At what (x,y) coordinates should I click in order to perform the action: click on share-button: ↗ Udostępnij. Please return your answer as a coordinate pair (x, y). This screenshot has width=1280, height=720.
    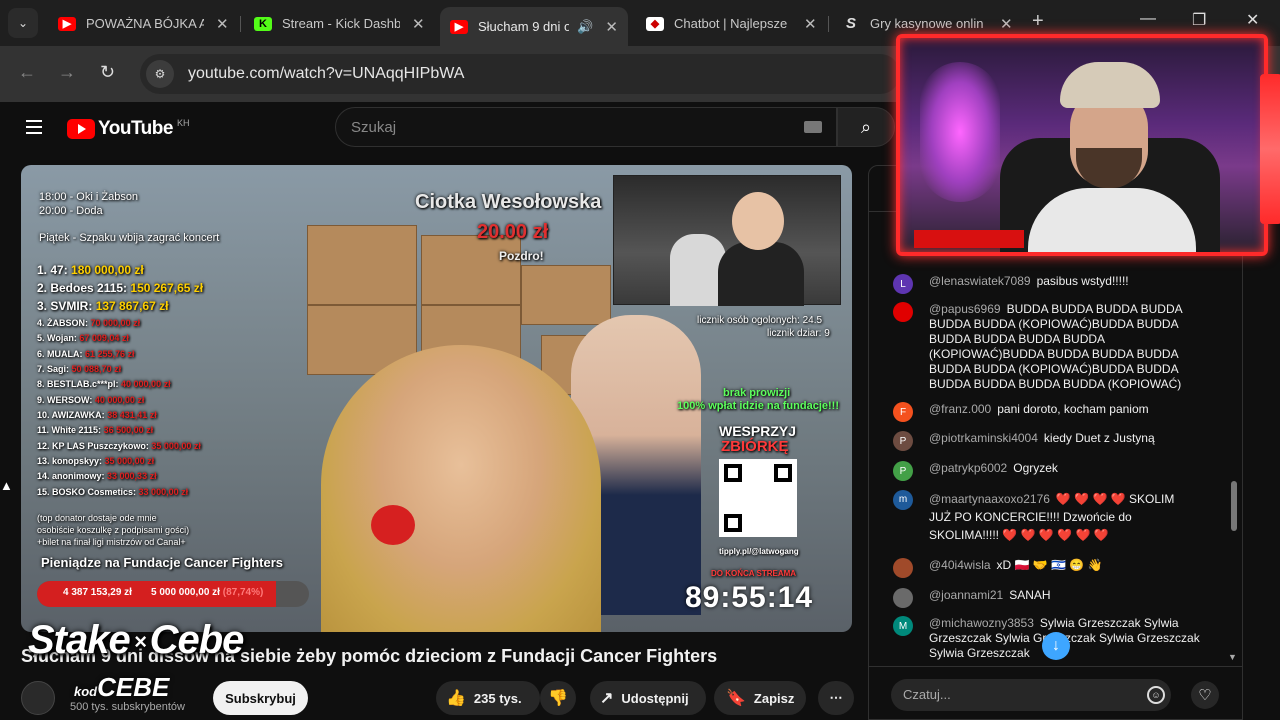
    Looking at the image, I should click on (648, 698).